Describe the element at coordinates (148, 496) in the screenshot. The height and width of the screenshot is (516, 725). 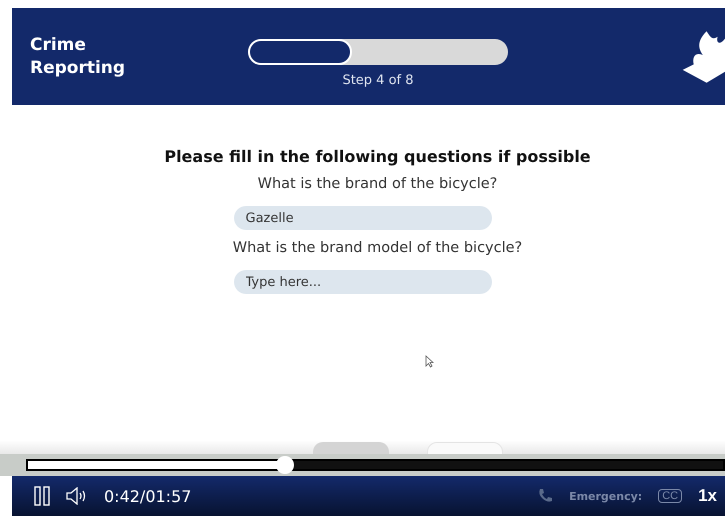
I see `time-display: 0:42/01:57` at that location.